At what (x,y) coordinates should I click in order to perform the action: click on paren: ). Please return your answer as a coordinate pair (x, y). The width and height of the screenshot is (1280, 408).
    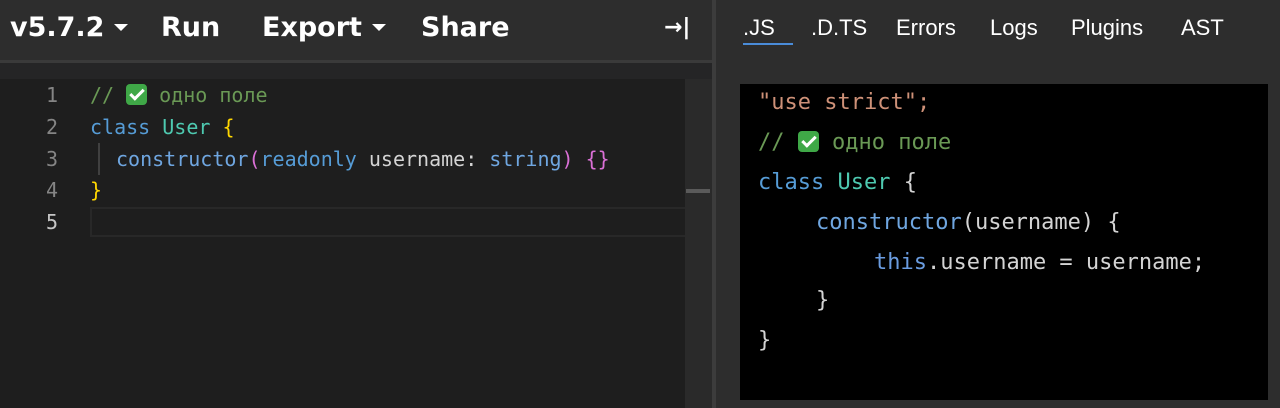
    Looking at the image, I should click on (567, 159).